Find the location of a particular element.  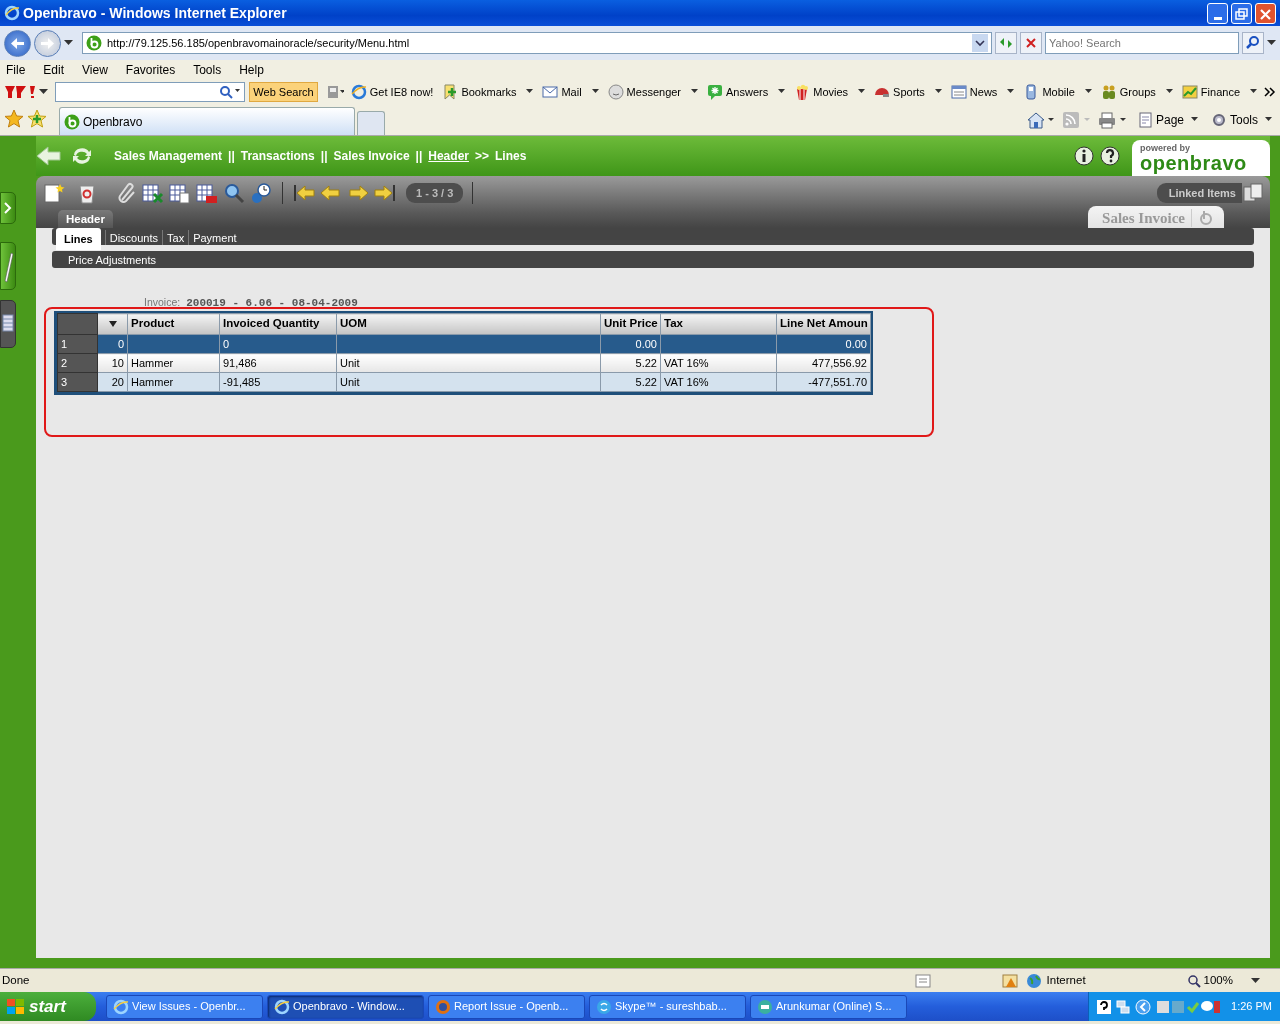

home-icon is located at coordinates (1040, 120).